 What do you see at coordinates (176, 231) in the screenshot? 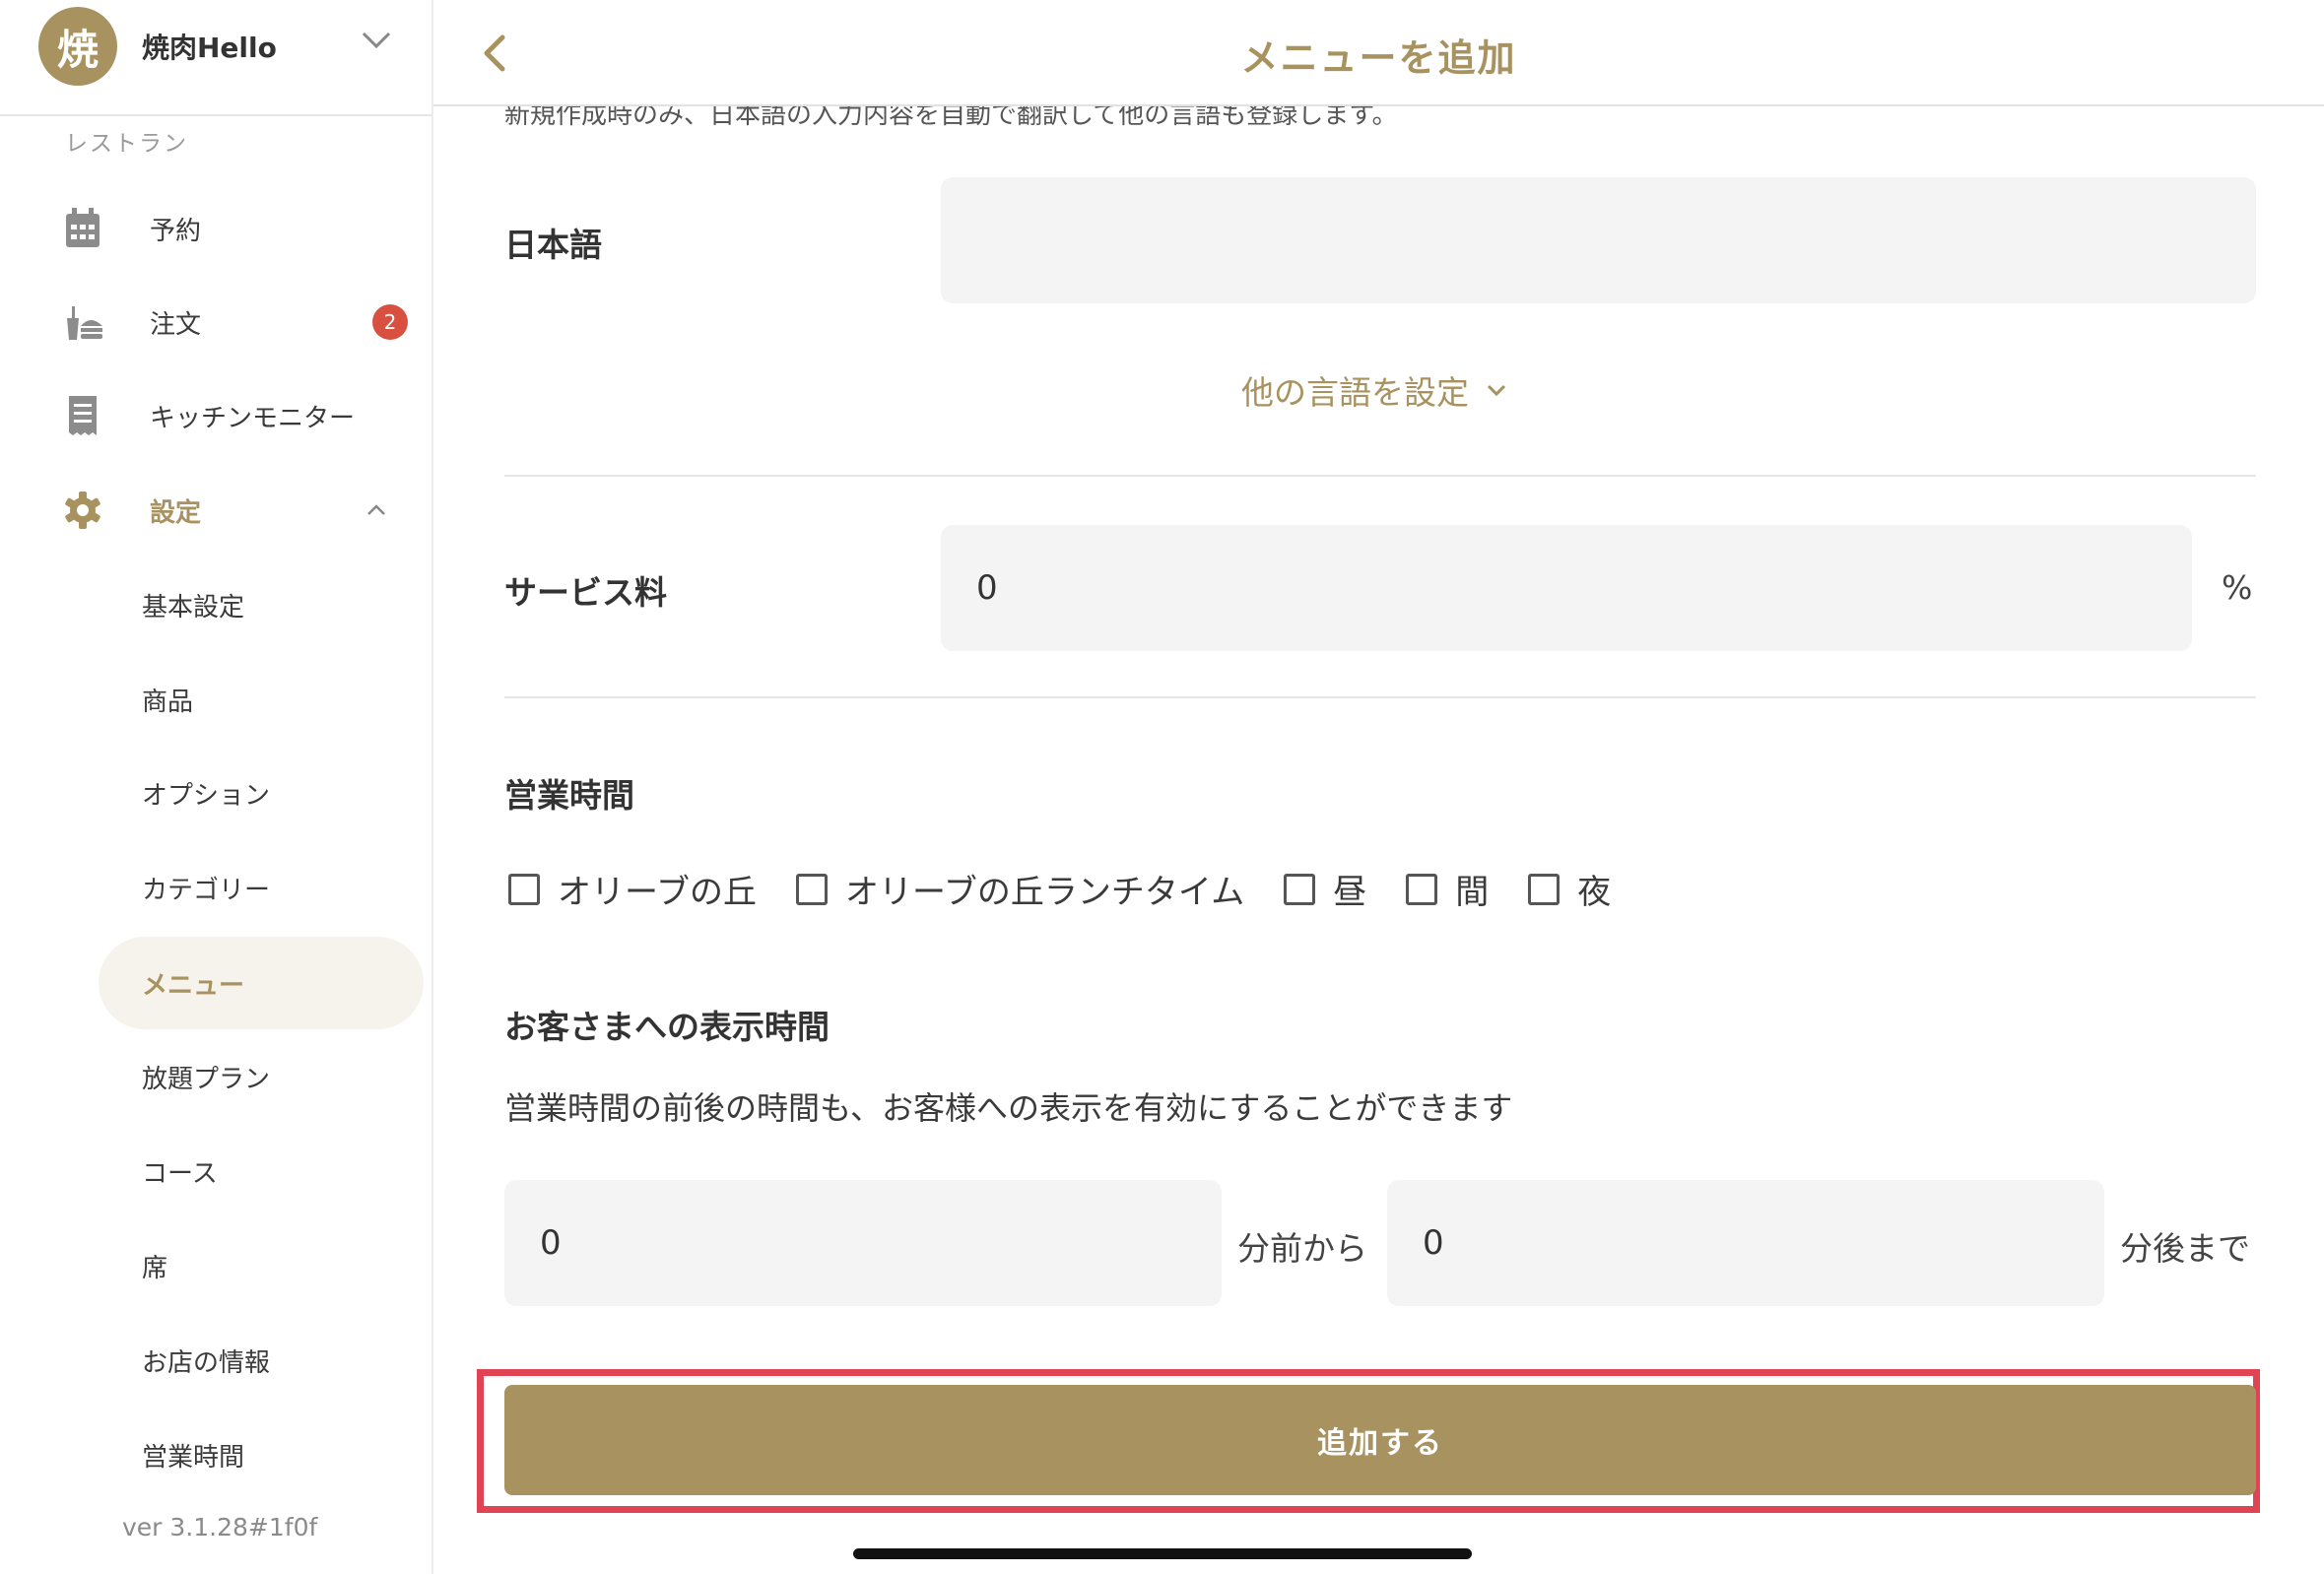
I see `sidebar-item-label: 予約` at bounding box center [176, 231].